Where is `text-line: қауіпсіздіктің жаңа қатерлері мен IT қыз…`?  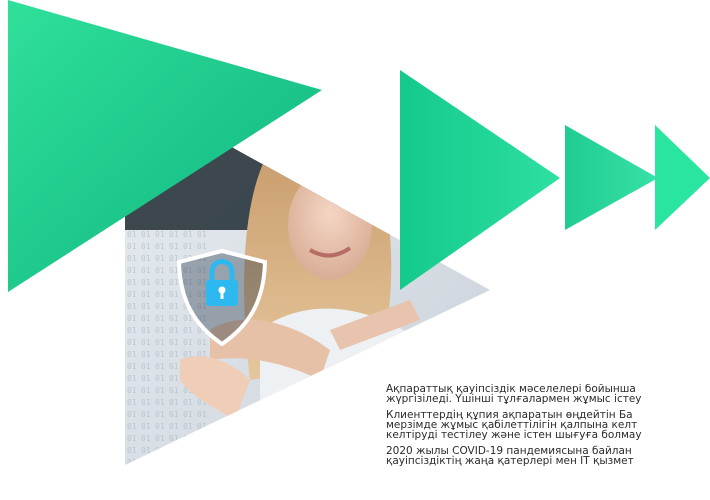
text-line: қауіпсіздіктің жаңа қатерлері мен IT қыз… is located at coordinates (510, 461).